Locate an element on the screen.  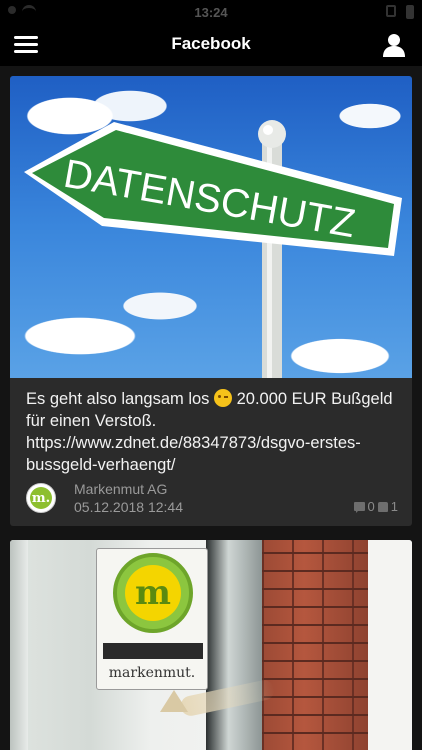
comment-count: 0 is located at coordinates (371, 506).